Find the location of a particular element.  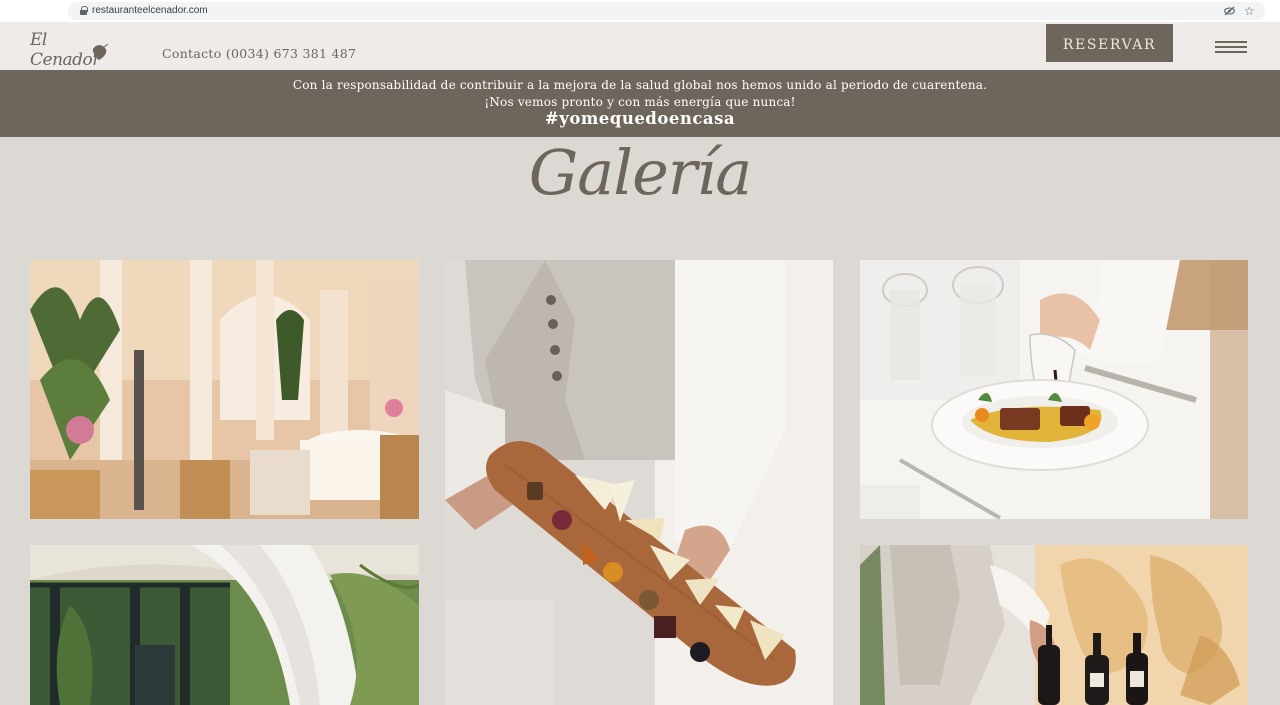

contact-phone-link: Contacto (0034) 673 381 487 is located at coordinates (259, 53).